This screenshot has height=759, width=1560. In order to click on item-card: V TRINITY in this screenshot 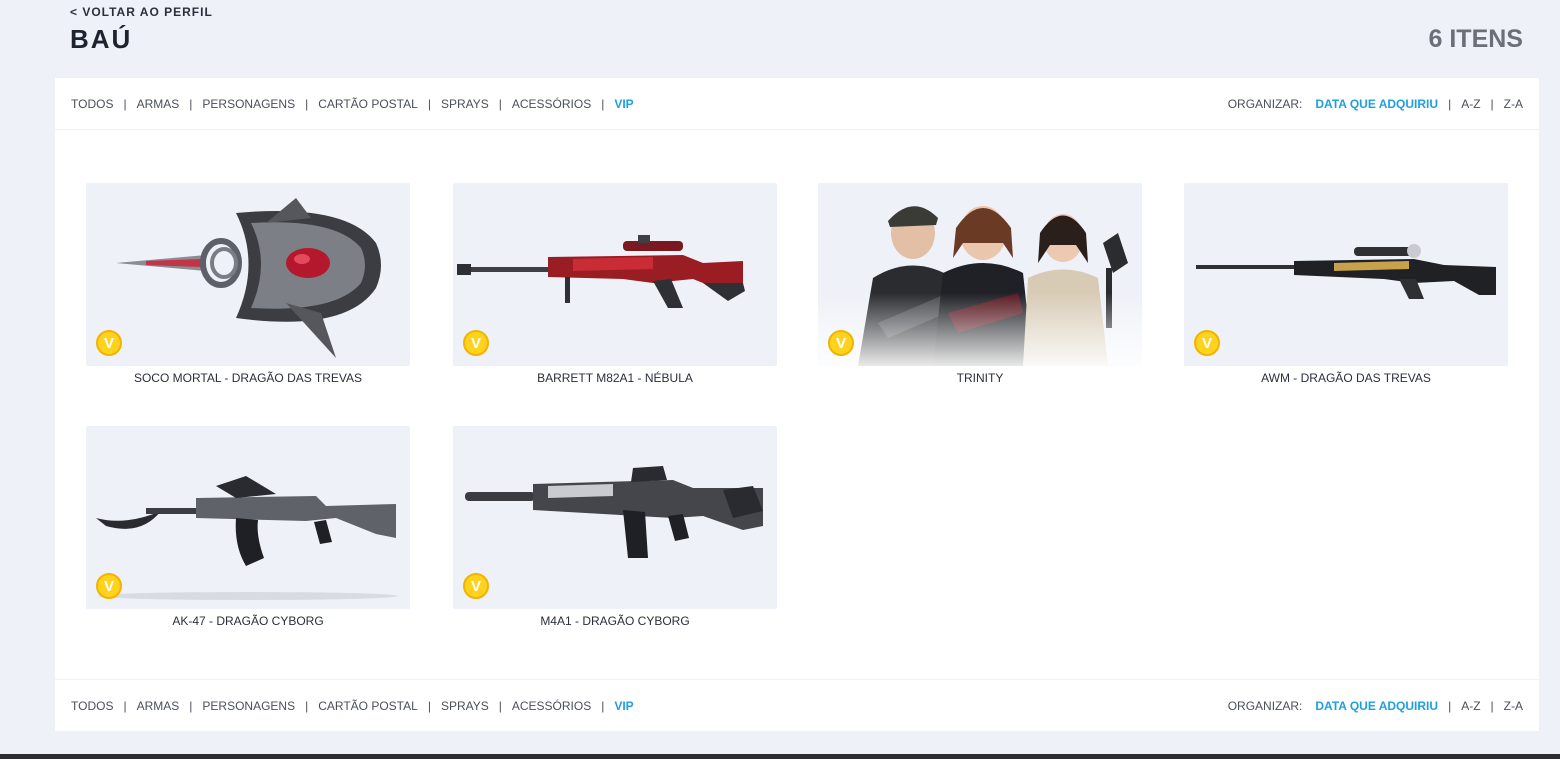, I will do `click(980, 284)`.